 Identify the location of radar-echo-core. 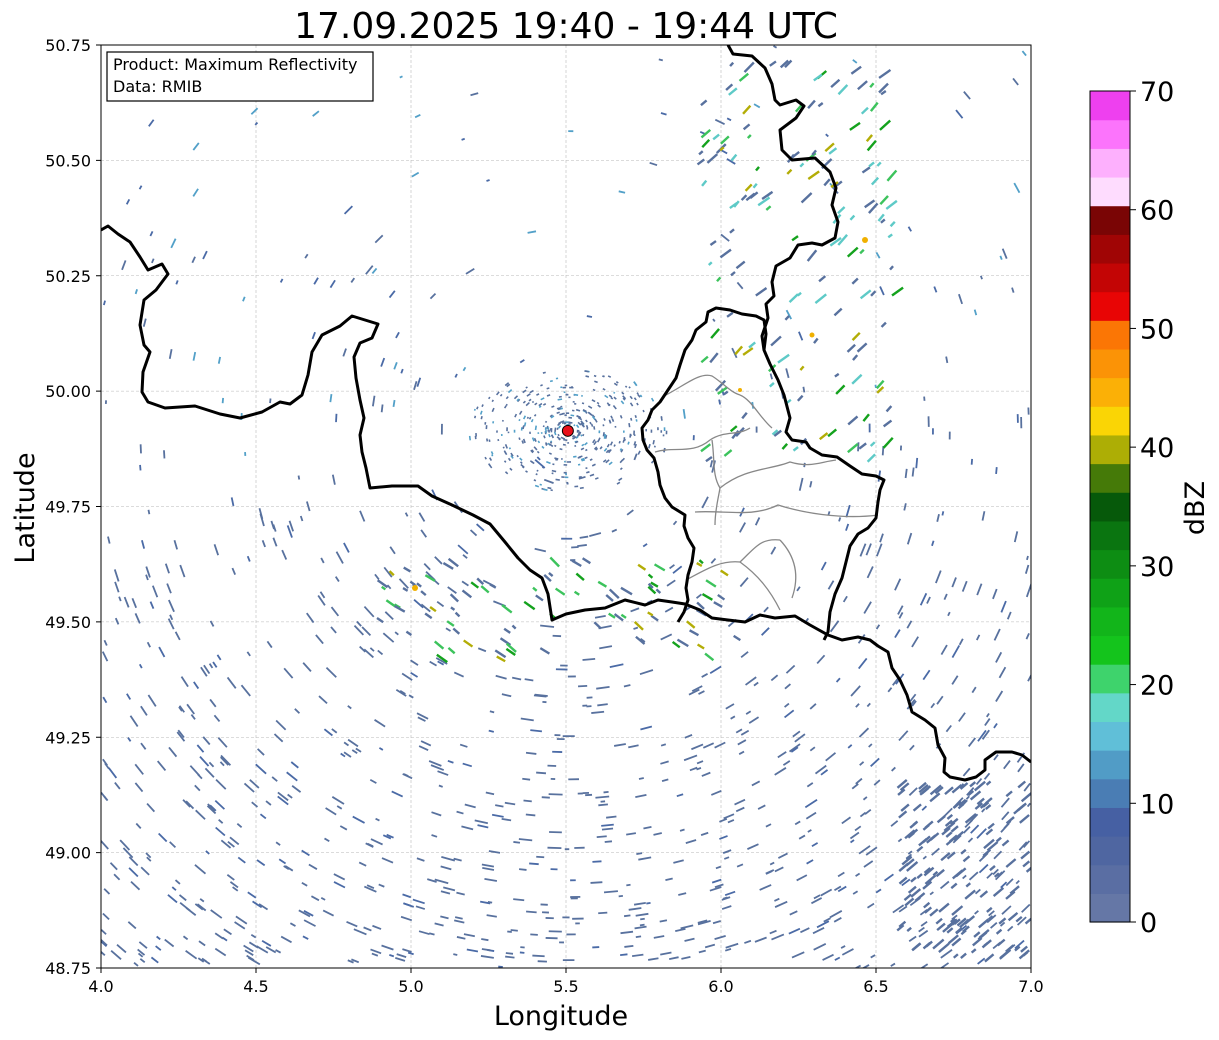
(415, 588).